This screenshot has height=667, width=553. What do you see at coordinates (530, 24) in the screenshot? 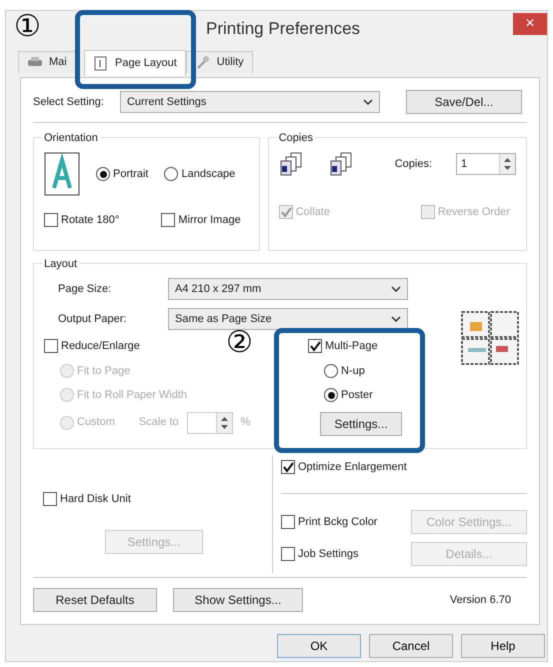
I see `close-button: ×` at bounding box center [530, 24].